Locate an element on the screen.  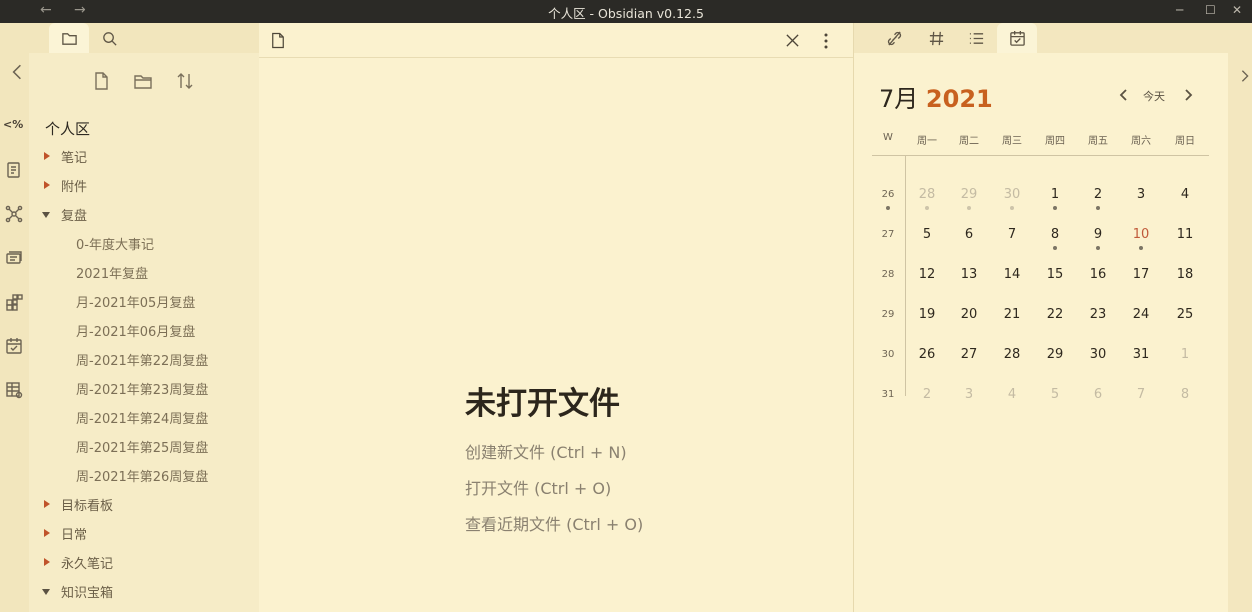
tree-folder-item: 知识宝箱 is located at coordinates (87, 591).